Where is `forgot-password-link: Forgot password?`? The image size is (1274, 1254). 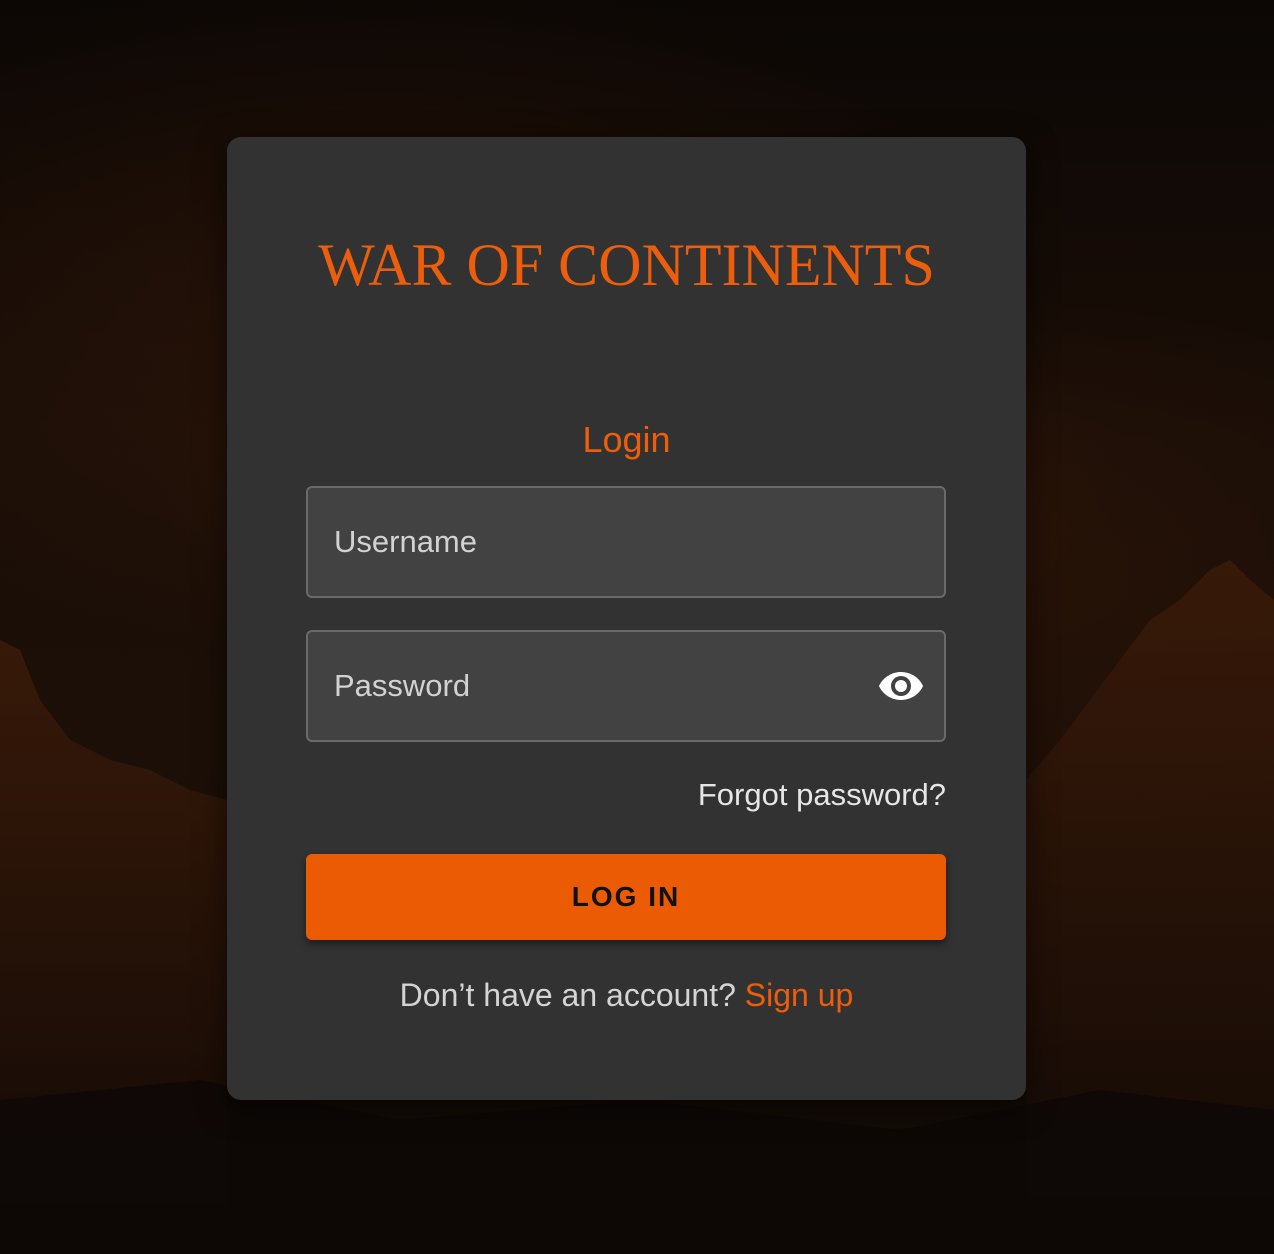
forgot-password-link: Forgot password? is located at coordinates (822, 795).